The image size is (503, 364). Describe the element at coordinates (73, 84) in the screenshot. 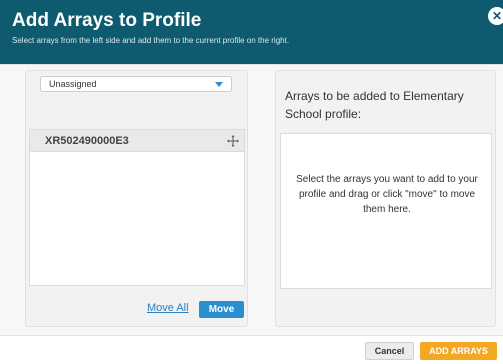

I see `array-filter-value: Unassigned` at that location.